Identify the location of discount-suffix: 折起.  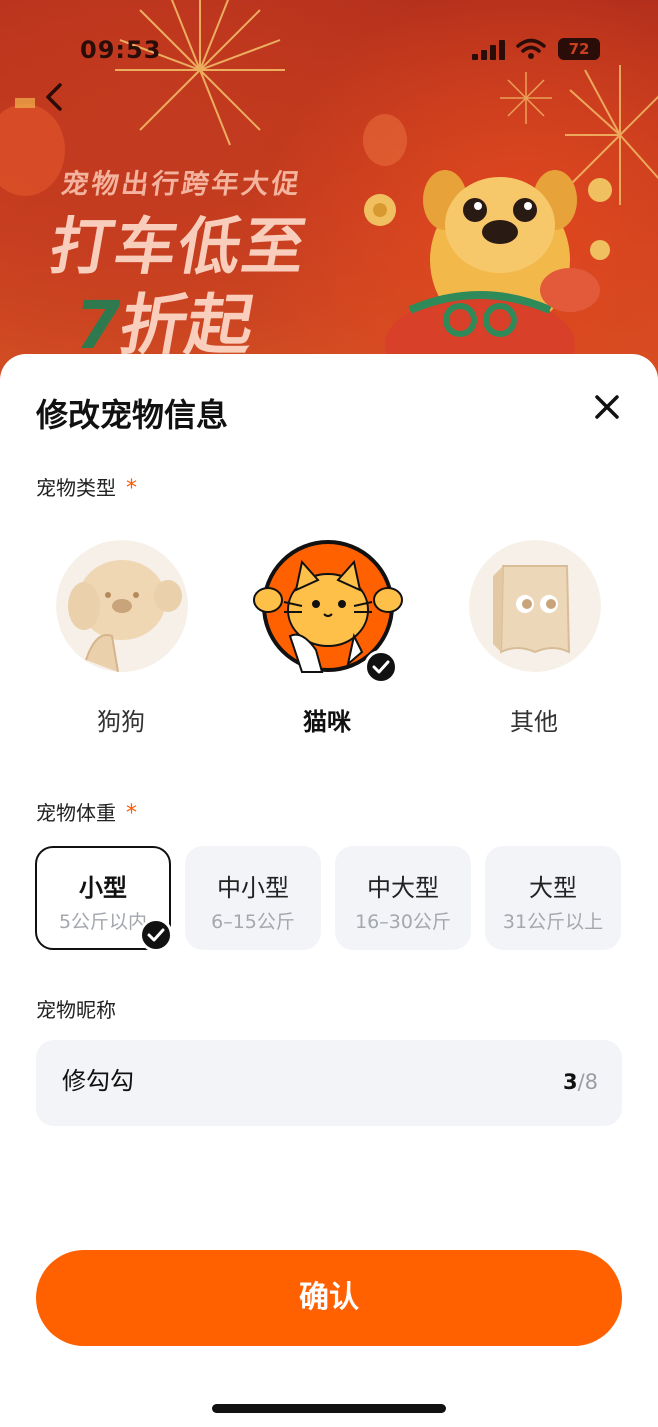
(187, 325).